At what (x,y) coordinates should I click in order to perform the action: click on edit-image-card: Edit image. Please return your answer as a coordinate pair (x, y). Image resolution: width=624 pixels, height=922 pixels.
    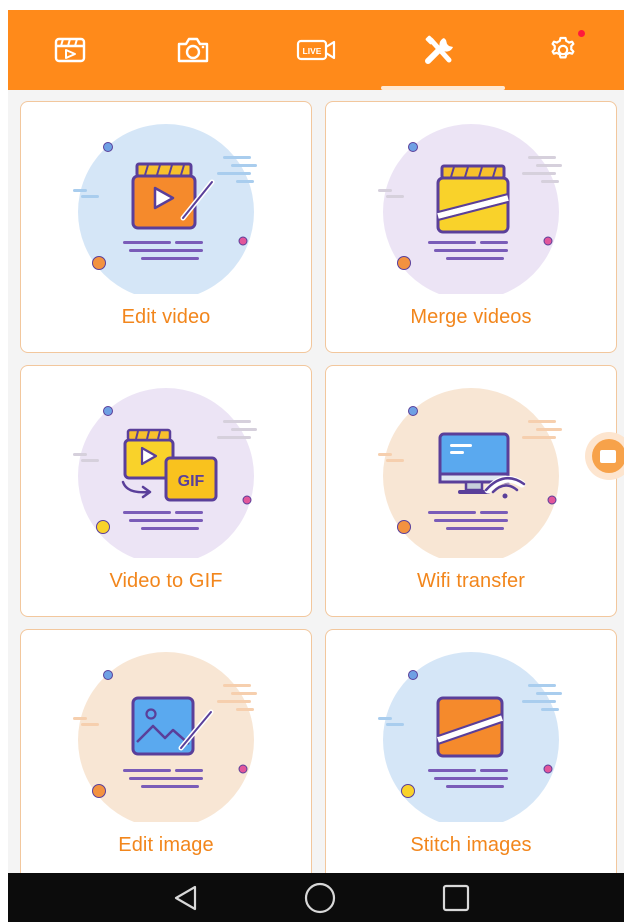
    Looking at the image, I should click on (166, 751).